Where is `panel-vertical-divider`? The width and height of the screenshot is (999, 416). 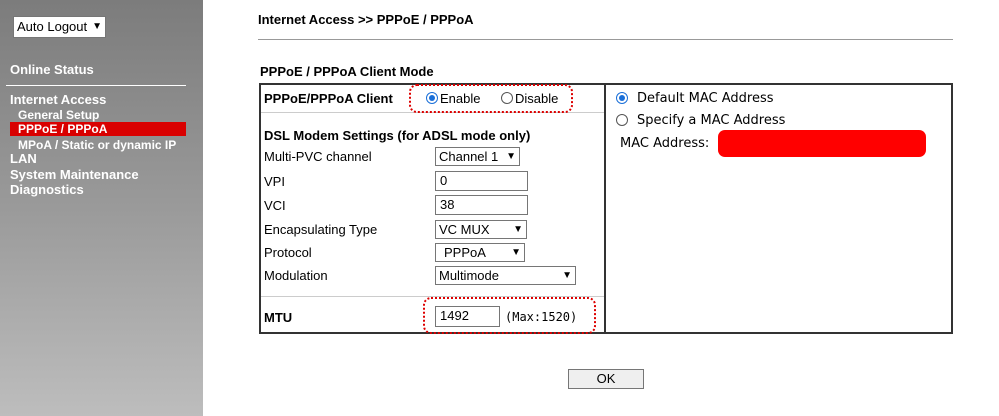 panel-vertical-divider is located at coordinates (605, 208).